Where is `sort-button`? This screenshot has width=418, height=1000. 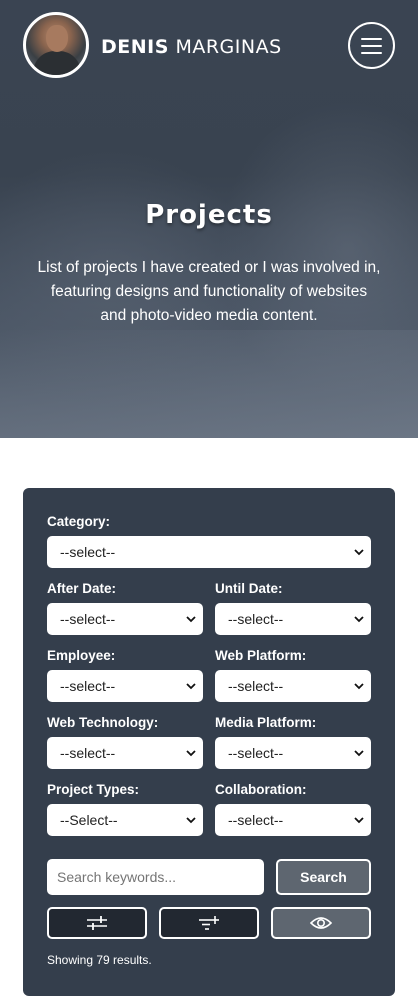 sort-button is located at coordinates (209, 923).